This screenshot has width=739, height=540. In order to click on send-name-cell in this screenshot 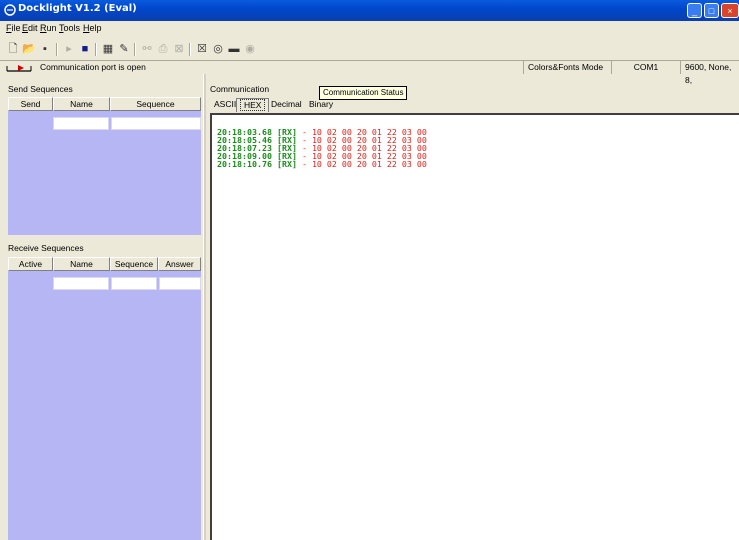, I will do `click(81, 123)`.